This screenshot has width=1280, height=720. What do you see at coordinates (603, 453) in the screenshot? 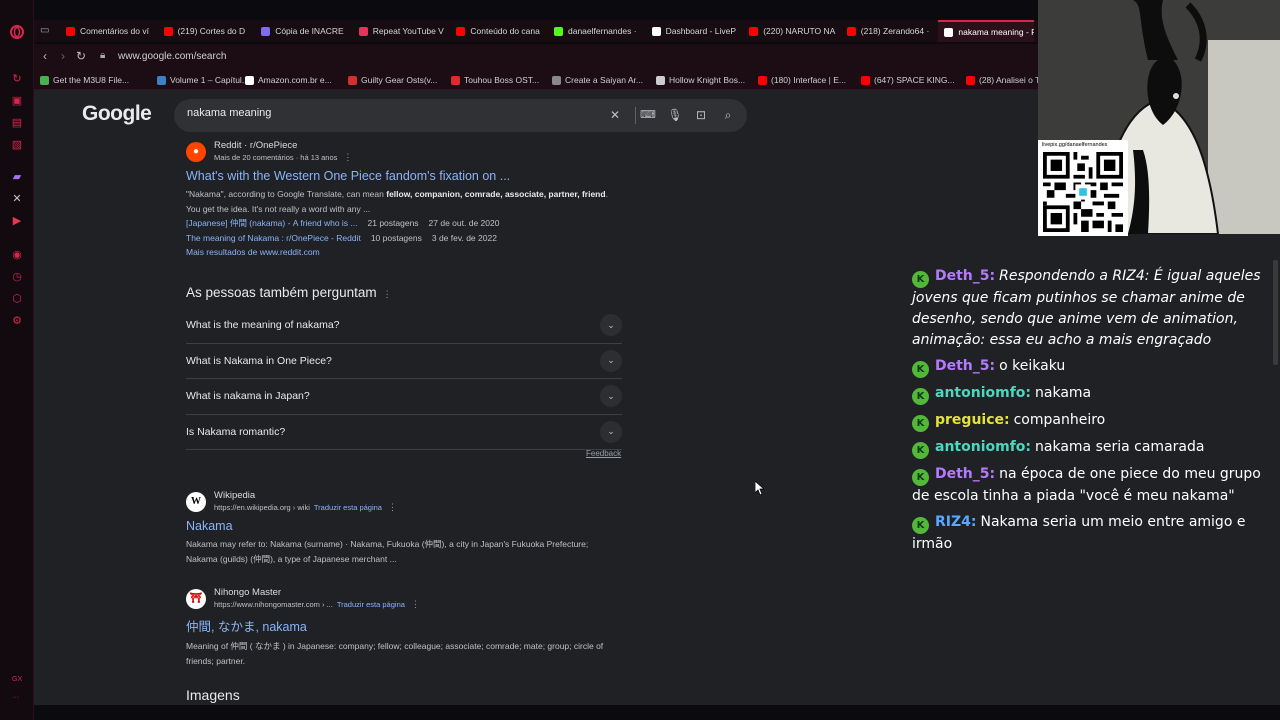
I see `feedback-link: Feedback` at bounding box center [603, 453].